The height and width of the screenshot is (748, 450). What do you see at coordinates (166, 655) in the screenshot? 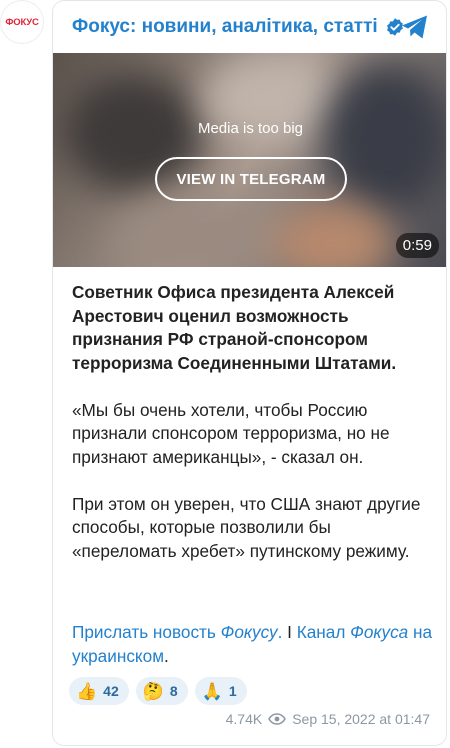
I see `link-end-period: .` at bounding box center [166, 655].